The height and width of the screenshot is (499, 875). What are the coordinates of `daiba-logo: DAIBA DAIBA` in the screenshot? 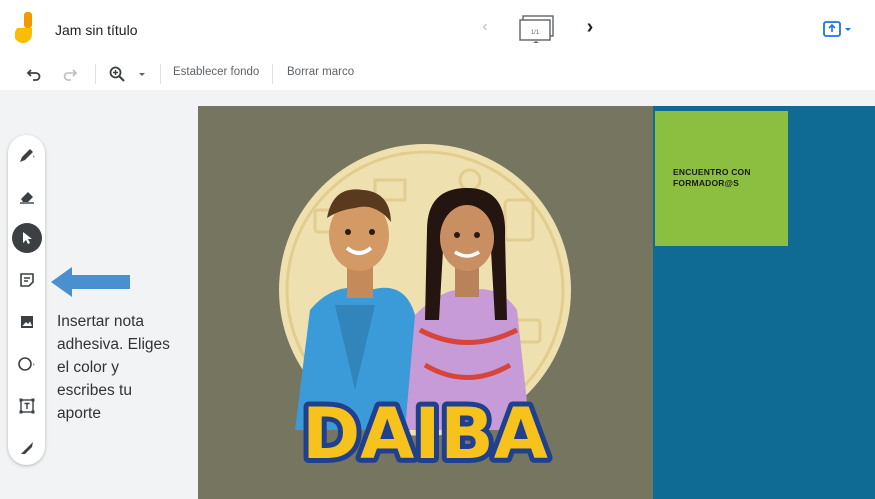 It's located at (425, 429).